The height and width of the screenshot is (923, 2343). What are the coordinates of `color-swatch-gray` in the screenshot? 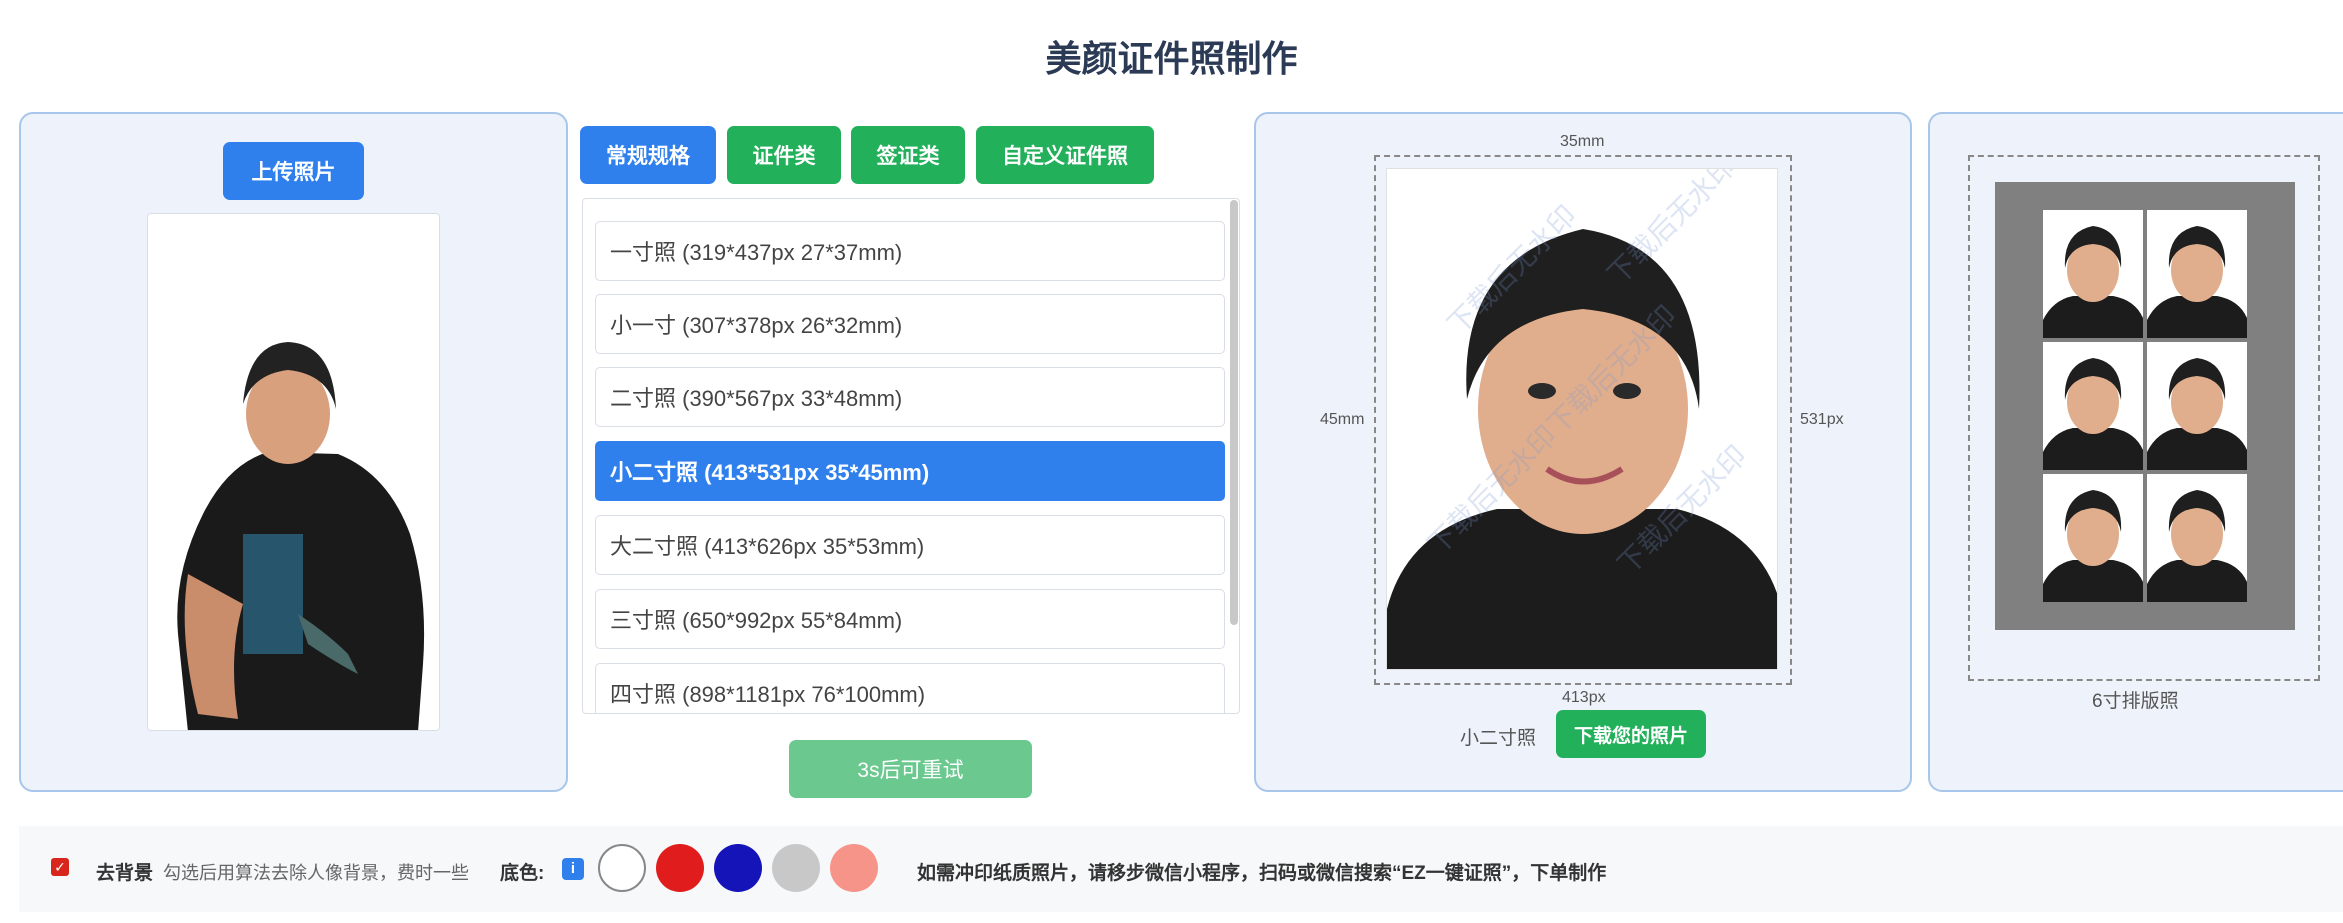 It's located at (796, 868).